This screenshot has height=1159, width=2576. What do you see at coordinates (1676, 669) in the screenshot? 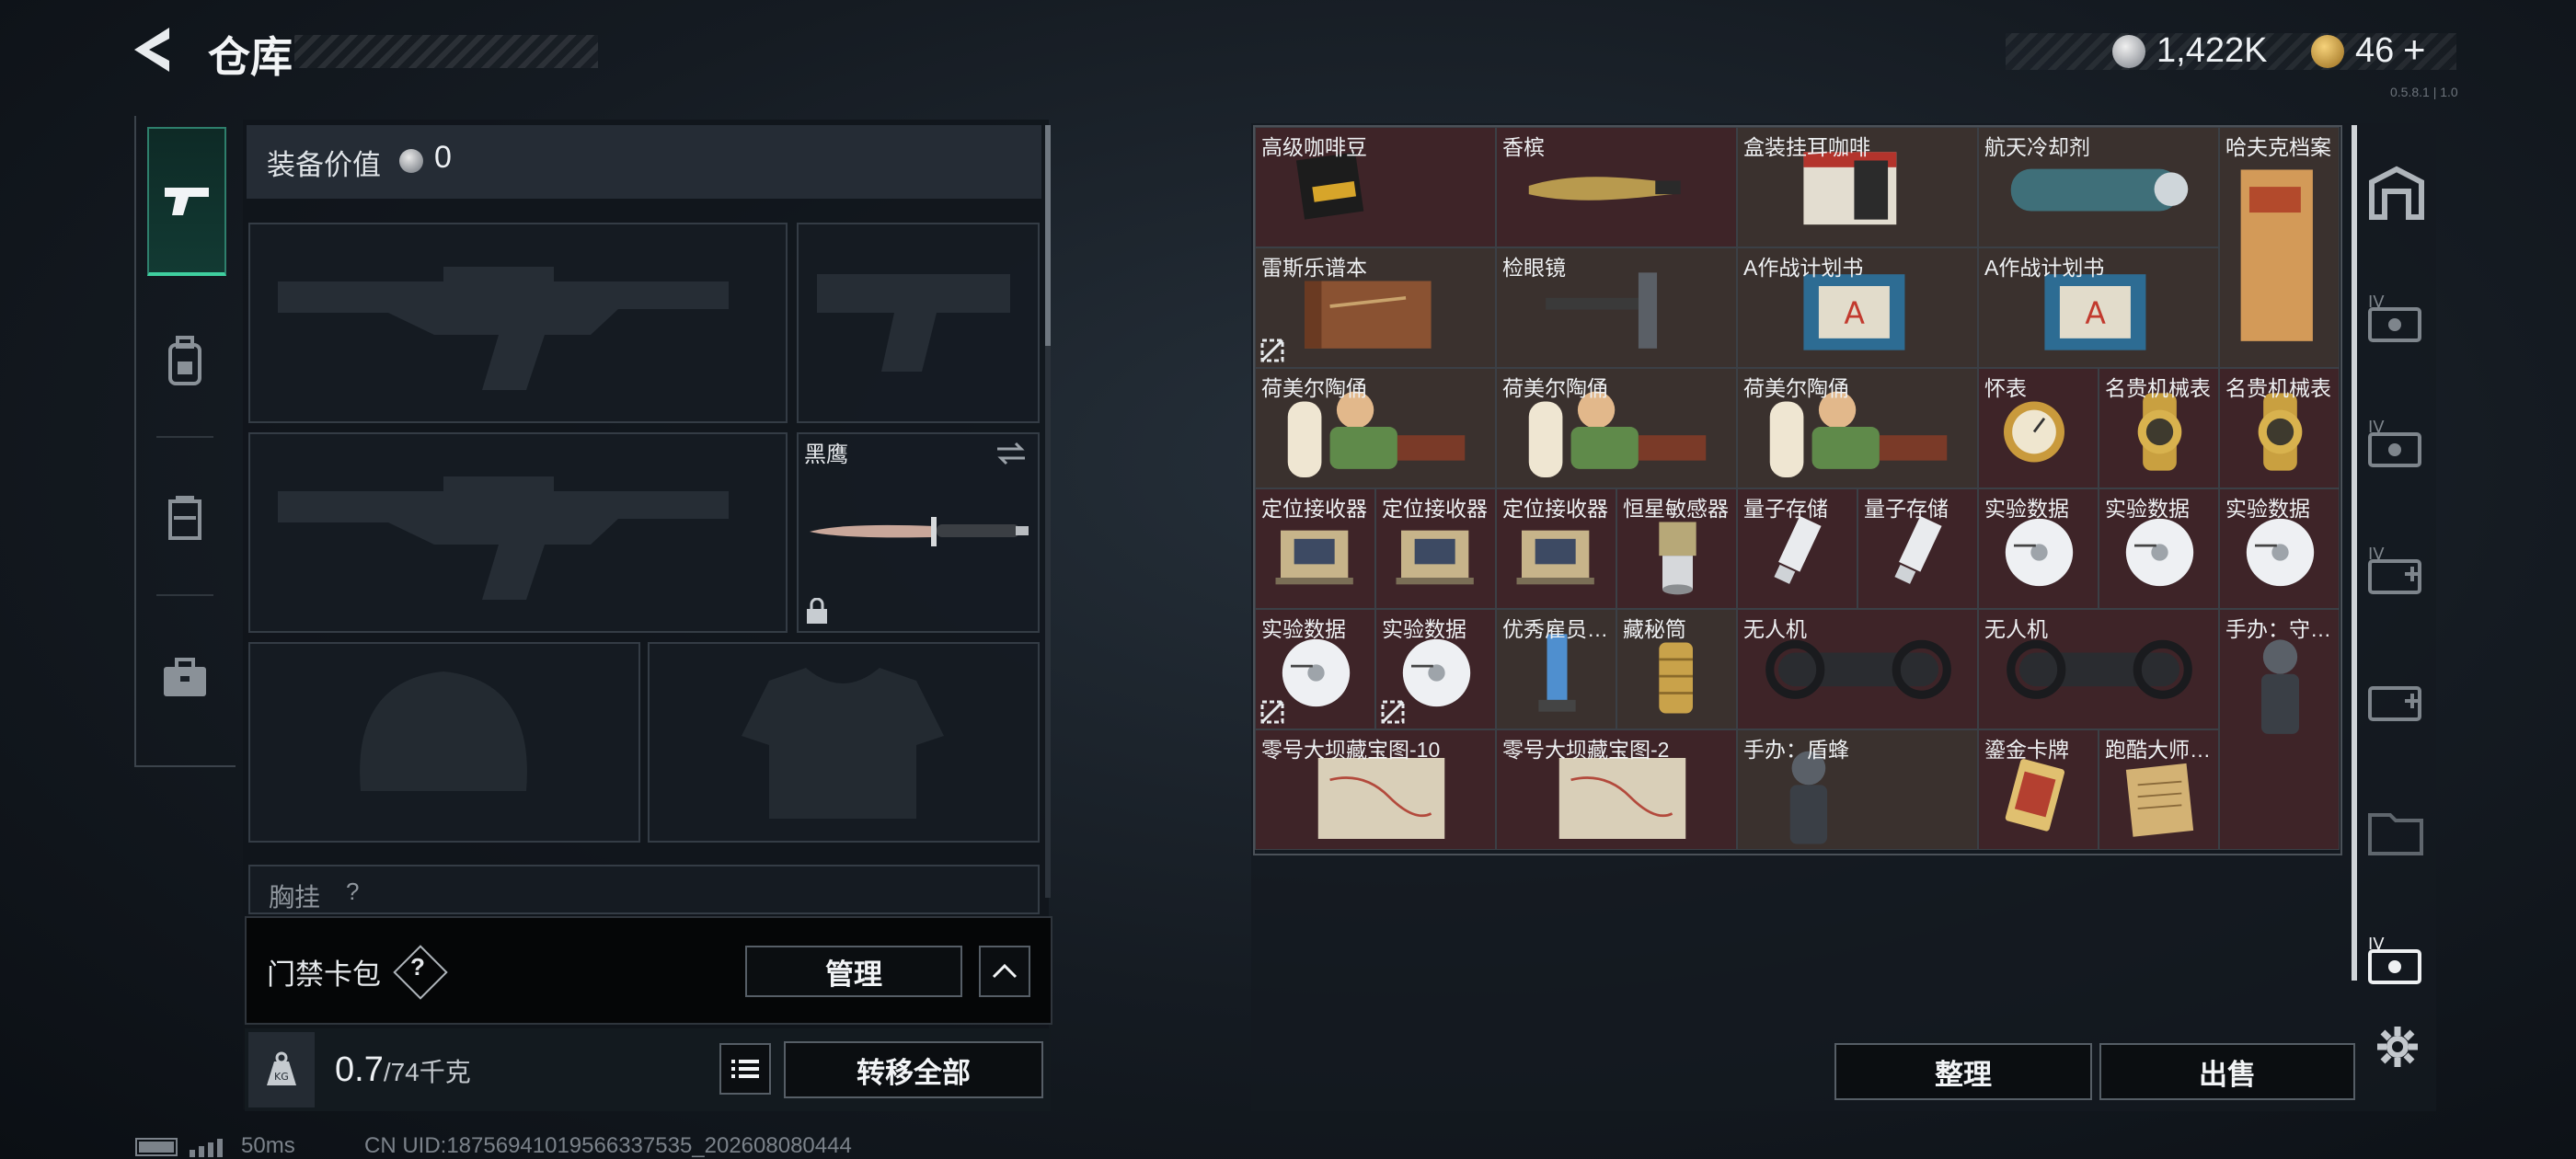
I see `storage-item: 藏秘筒` at bounding box center [1676, 669].